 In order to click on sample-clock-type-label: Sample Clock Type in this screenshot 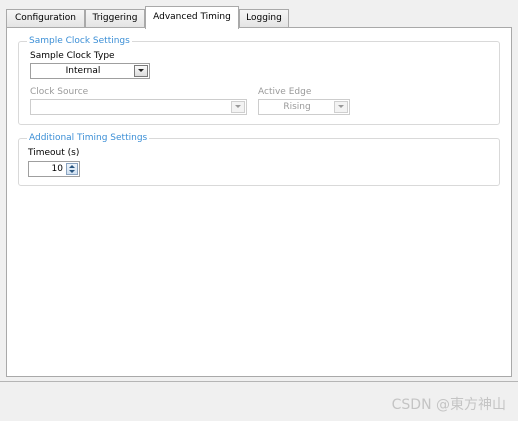, I will do `click(72, 56)`.